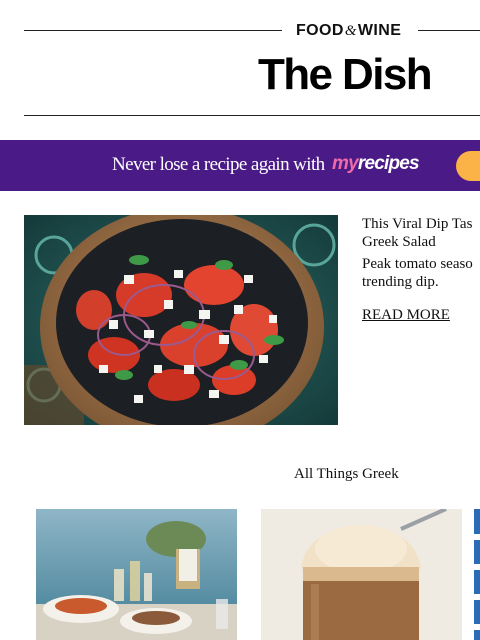  Describe the element at coordinates (379, 30) in the screenshot. I see `brand-logo-wine: WINE` at that location.